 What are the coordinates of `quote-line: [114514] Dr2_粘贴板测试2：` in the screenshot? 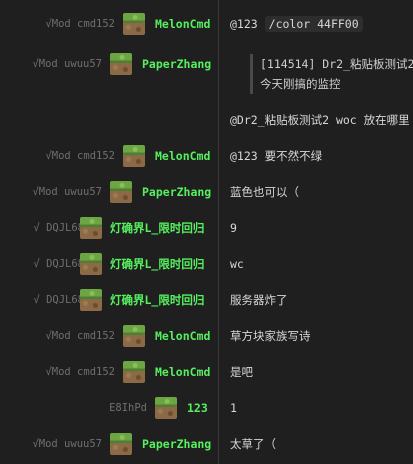 It's located at (336, 64).